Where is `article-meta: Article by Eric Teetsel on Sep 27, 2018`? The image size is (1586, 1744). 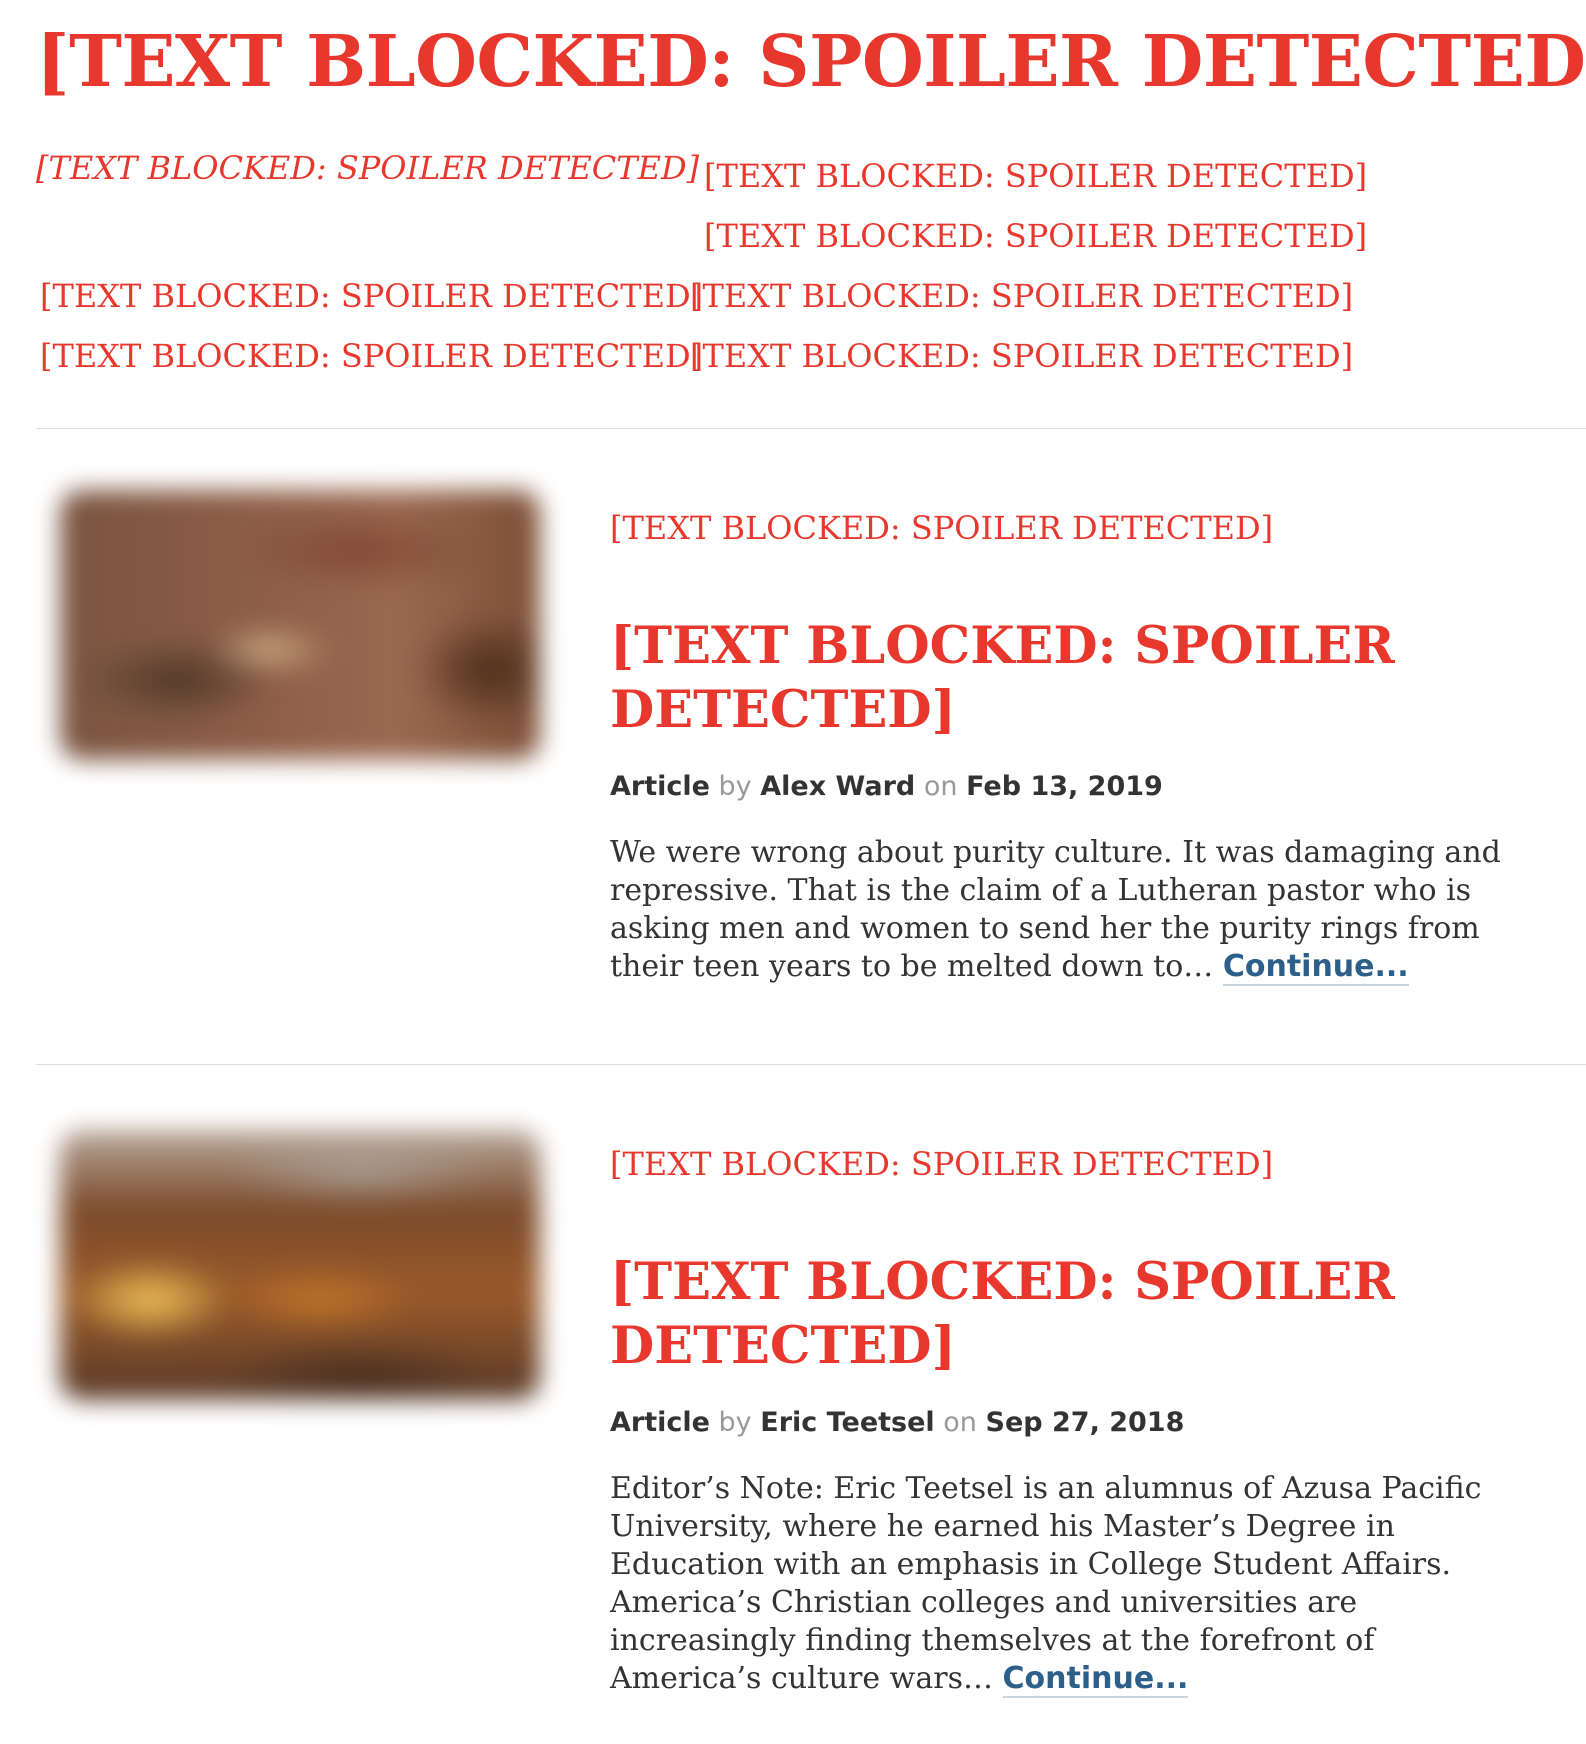 article-meta: Article by Eric Teetsel on Sep 27, 2018 is located at coordinates (897, 1423).